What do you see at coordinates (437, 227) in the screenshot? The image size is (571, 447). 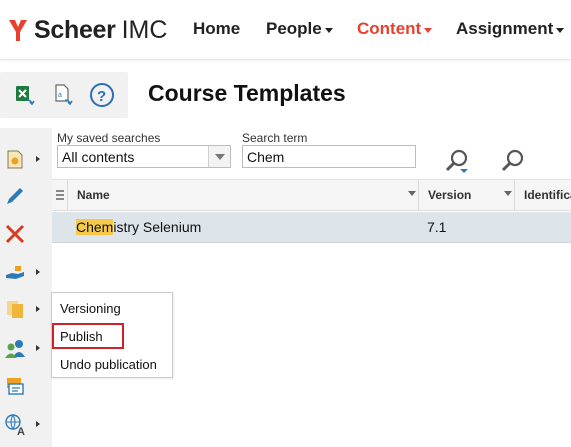 I see `cell-version: 7.1` at bounding box center [437, 227].